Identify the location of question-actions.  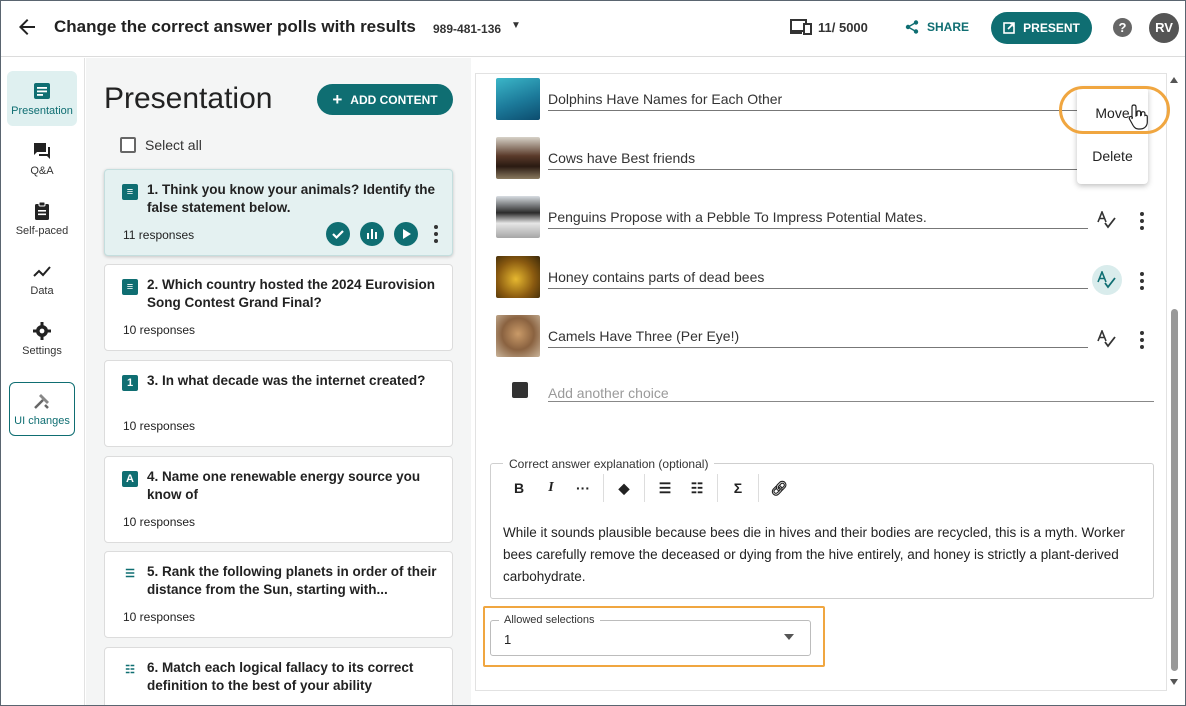
(382, 234).